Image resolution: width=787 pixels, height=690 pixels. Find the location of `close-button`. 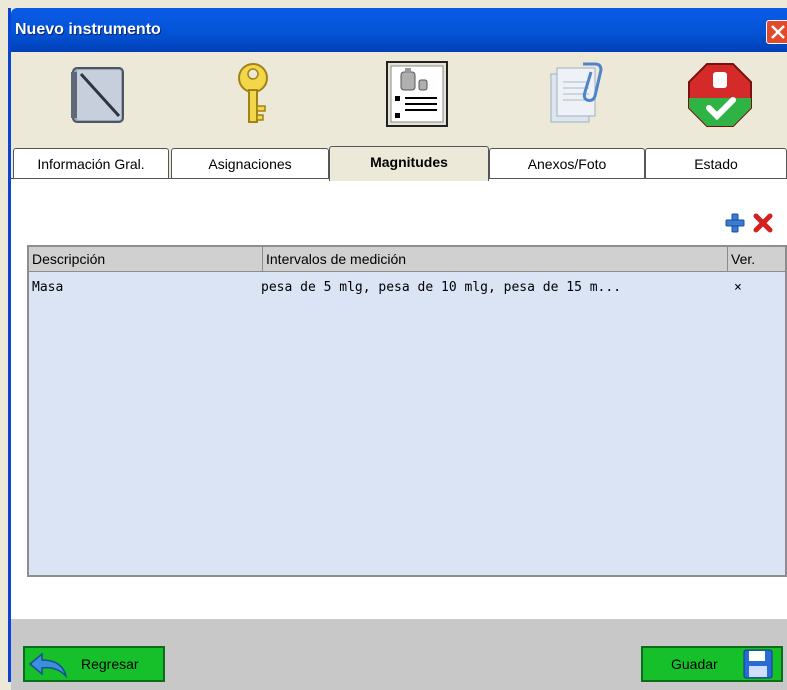

close-button is located at coordinates (776, 32).